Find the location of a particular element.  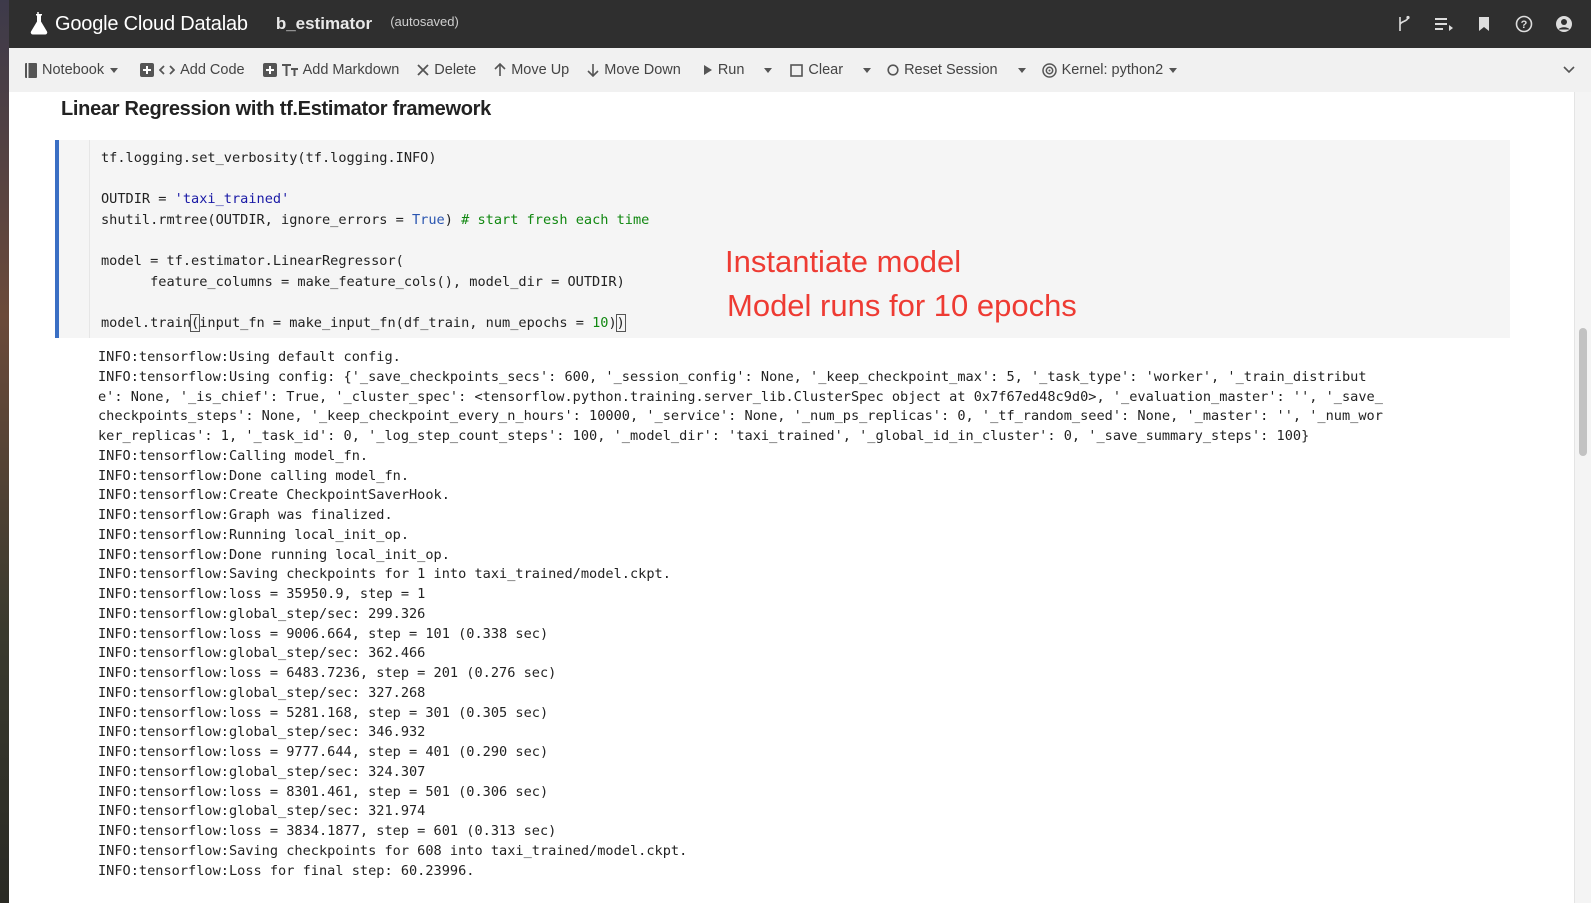

cell-gutter is located at coordinates (76, 239).